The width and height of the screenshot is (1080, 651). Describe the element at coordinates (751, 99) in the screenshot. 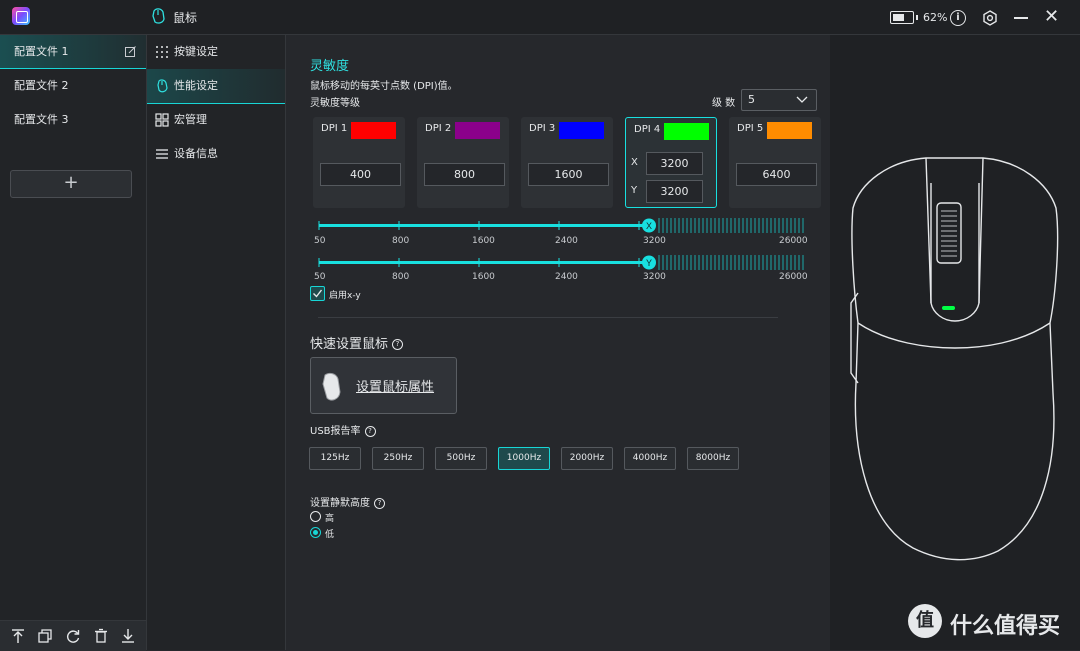

I see `level-count-value: 5` at that location.